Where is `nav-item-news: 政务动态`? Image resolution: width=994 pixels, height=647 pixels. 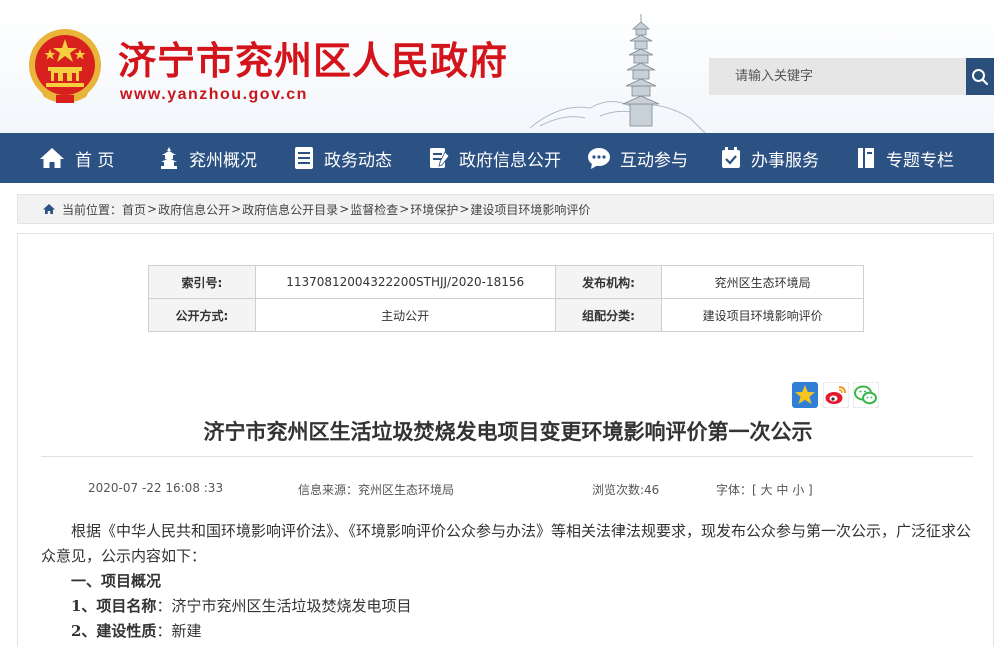 nav-item-news: 政务动态 is located at coordinates (342, 158).